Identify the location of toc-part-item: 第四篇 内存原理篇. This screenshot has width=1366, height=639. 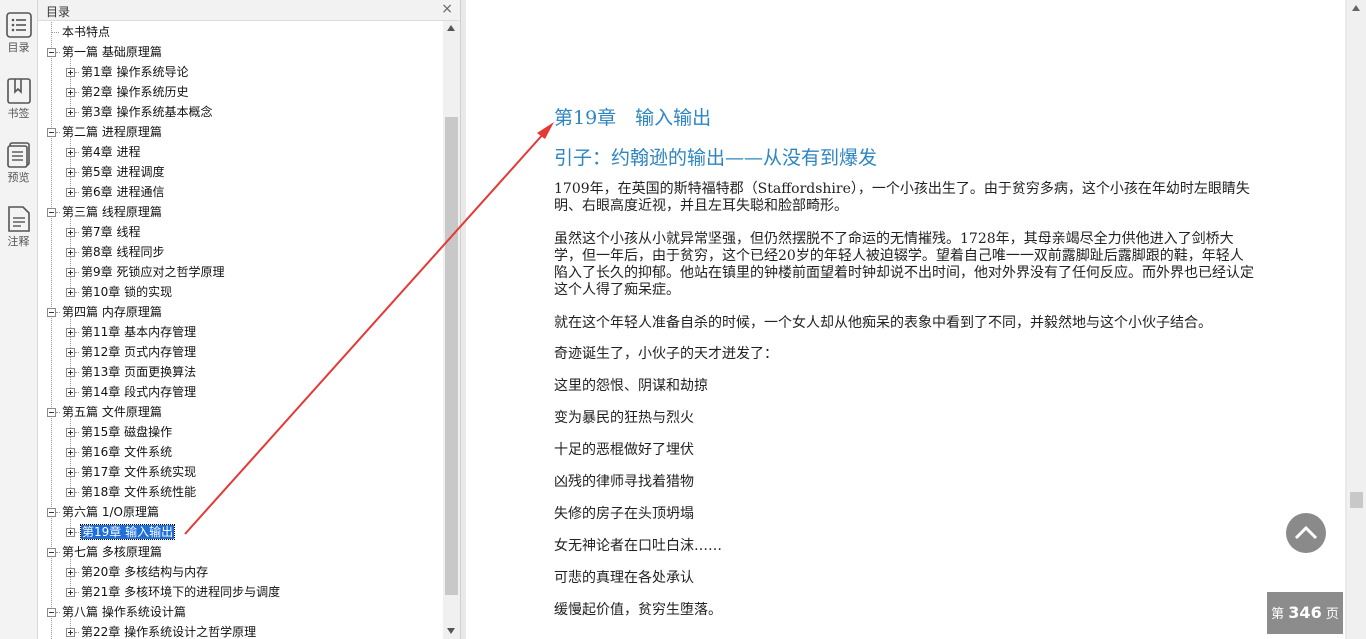
(112, 312).